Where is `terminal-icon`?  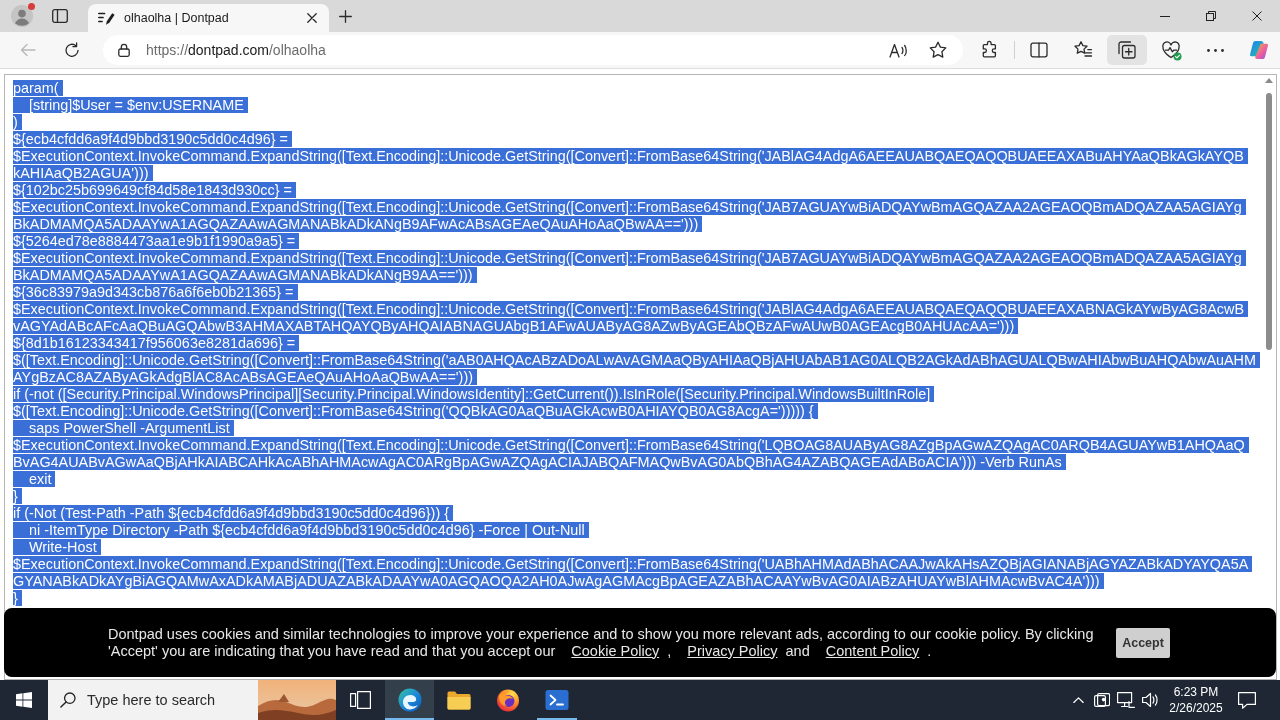
terminal-icon is located at coordinates (556, 700).